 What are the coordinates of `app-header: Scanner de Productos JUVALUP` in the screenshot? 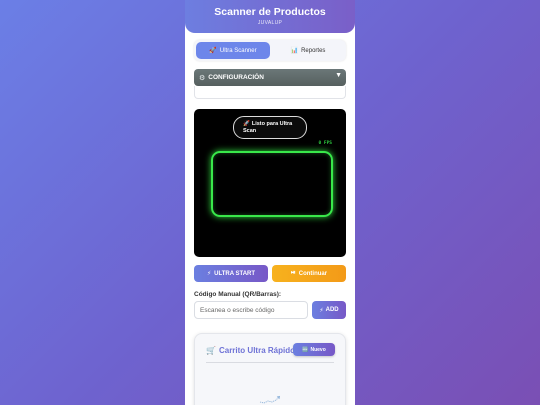 It's located at (270, 16).